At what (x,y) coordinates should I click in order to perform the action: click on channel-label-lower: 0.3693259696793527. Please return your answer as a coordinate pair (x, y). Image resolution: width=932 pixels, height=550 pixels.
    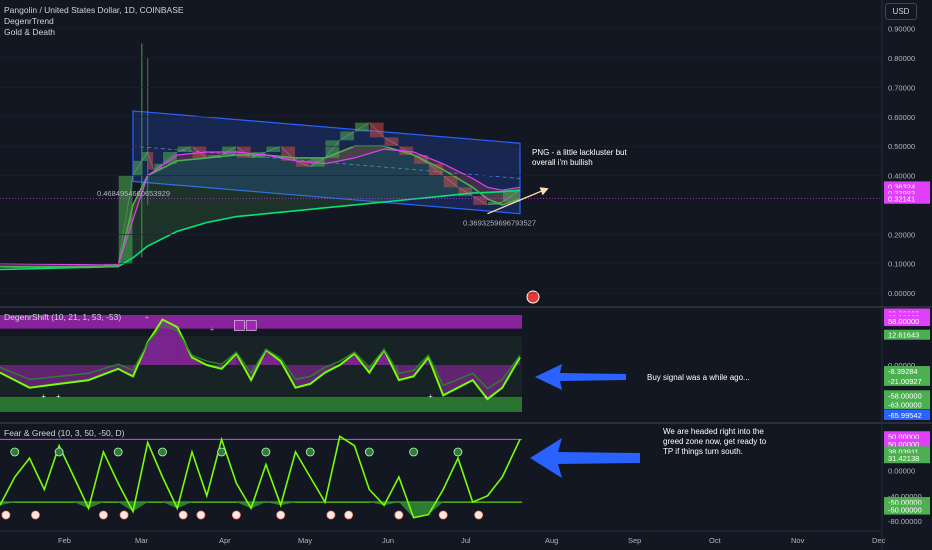
    Looking at the image, I should click on (499, 222).